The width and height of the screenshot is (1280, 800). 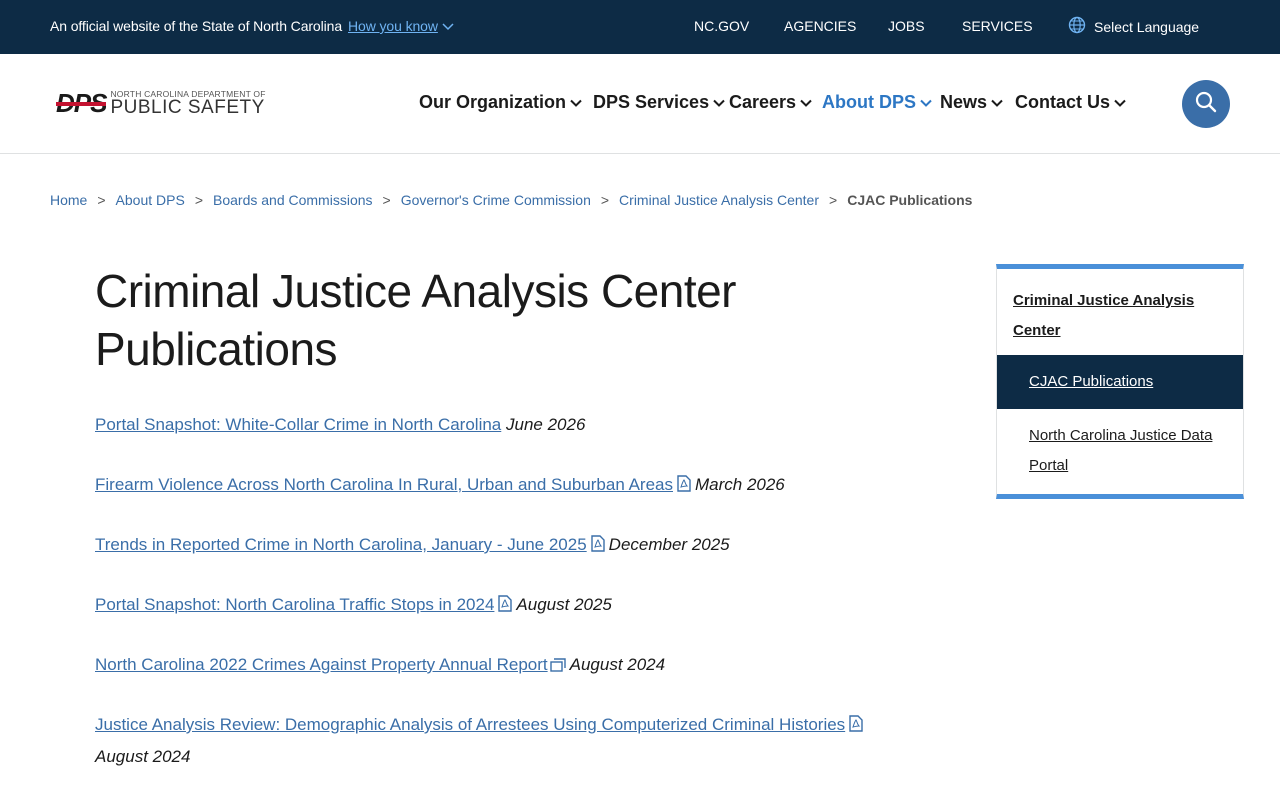 I want to click on breadcrumb-about-dps: About DPS, so click(x=150, y=200).